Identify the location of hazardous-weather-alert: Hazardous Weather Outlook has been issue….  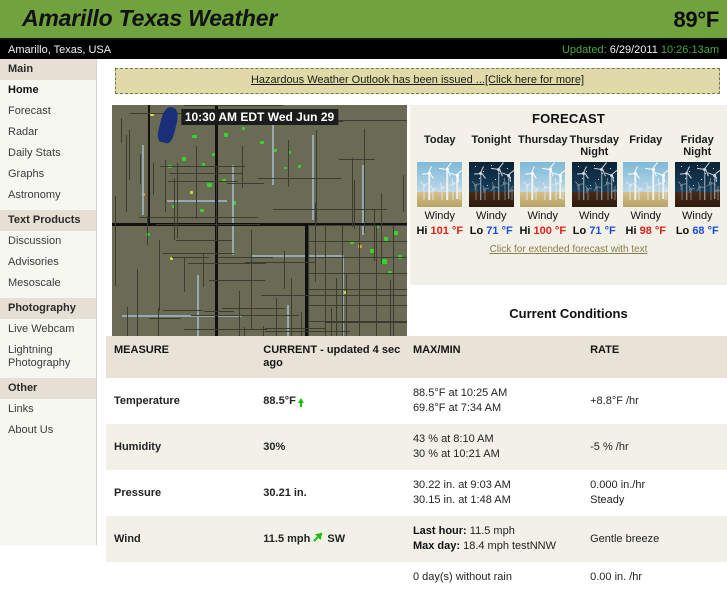
(417, 81).